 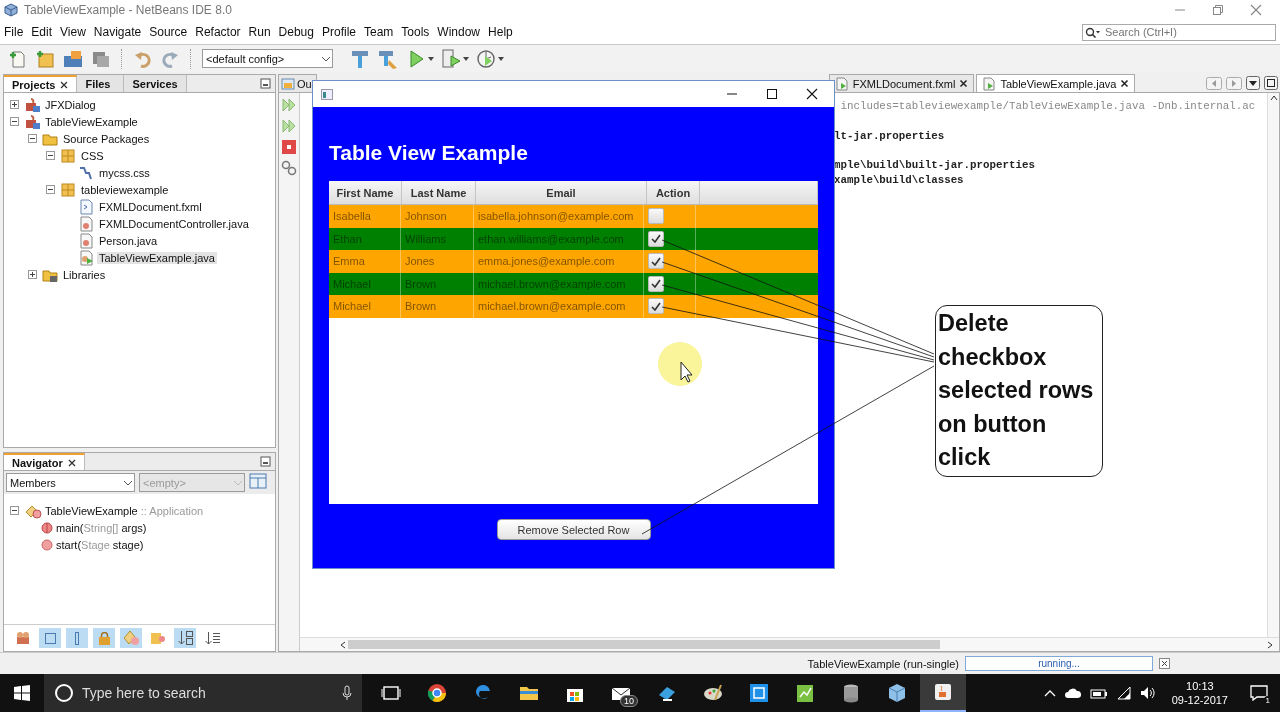 I want to click on scrollbar-thumb, so click(x=644, y=644).